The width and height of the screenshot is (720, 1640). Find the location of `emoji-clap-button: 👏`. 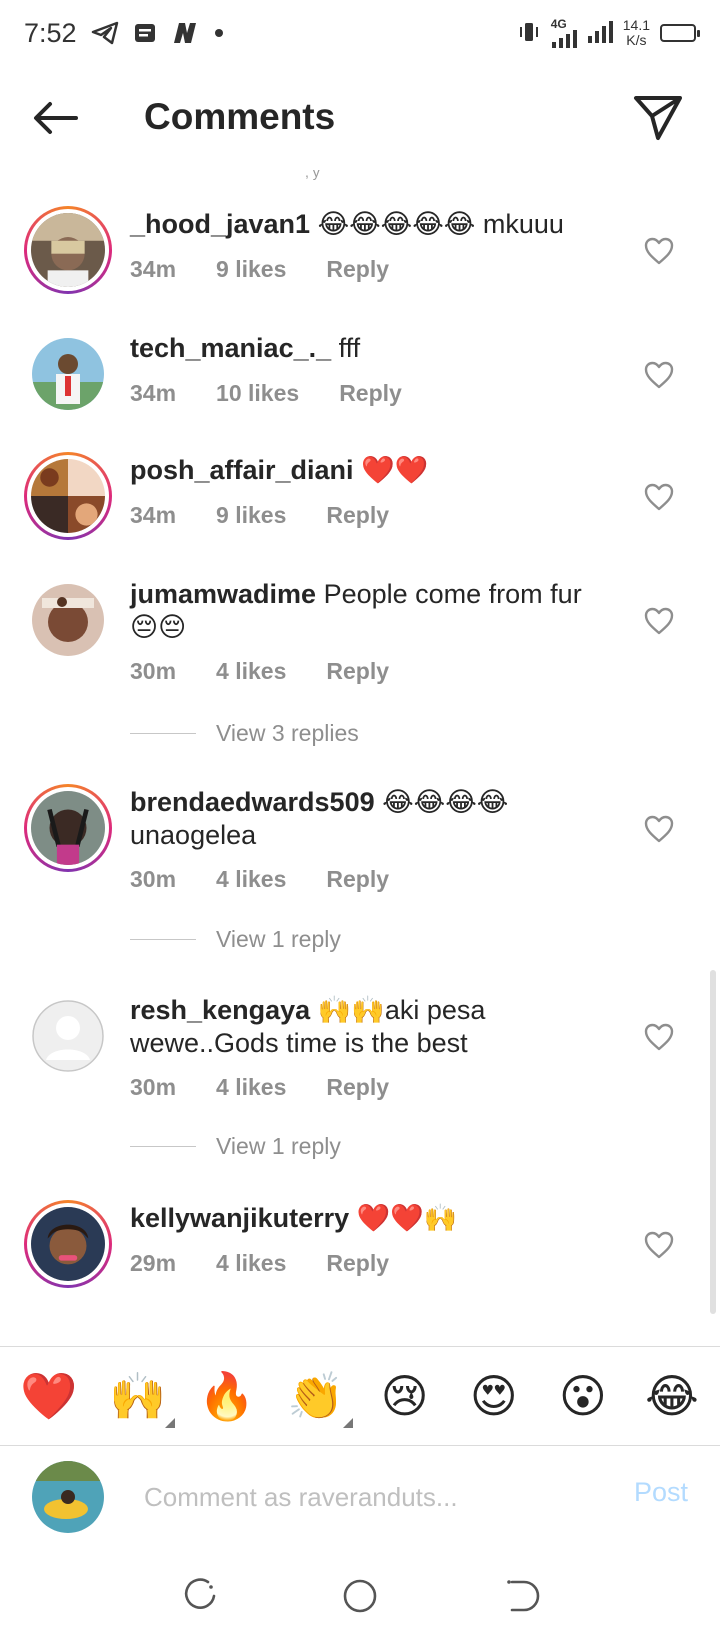

emoji-clap-button: 👏 is located at coordinates (320, 1398).